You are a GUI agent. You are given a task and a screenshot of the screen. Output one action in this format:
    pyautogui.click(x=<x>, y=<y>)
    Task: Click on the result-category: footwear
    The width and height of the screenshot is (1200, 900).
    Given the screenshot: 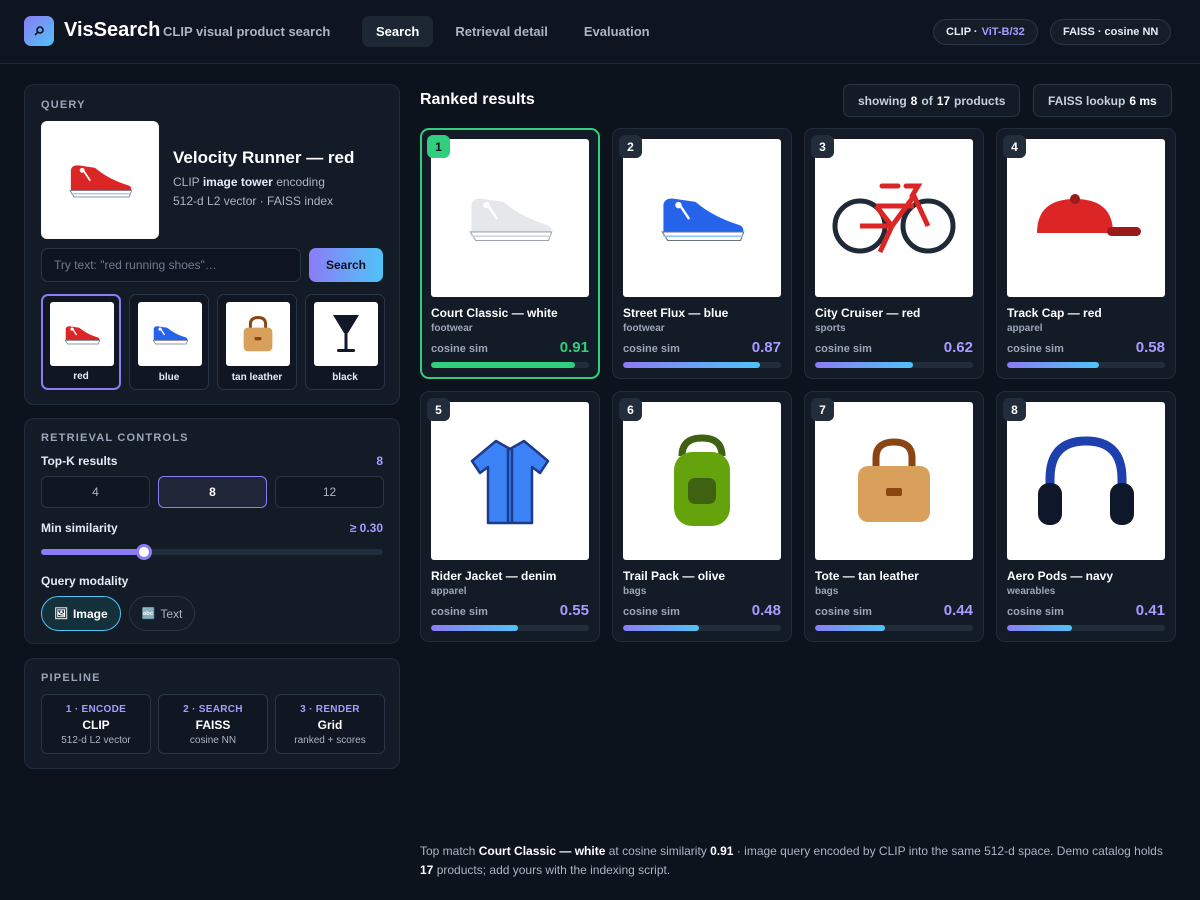 What is the action you would take?
    pyautogui.click(x=452, y=328)
    